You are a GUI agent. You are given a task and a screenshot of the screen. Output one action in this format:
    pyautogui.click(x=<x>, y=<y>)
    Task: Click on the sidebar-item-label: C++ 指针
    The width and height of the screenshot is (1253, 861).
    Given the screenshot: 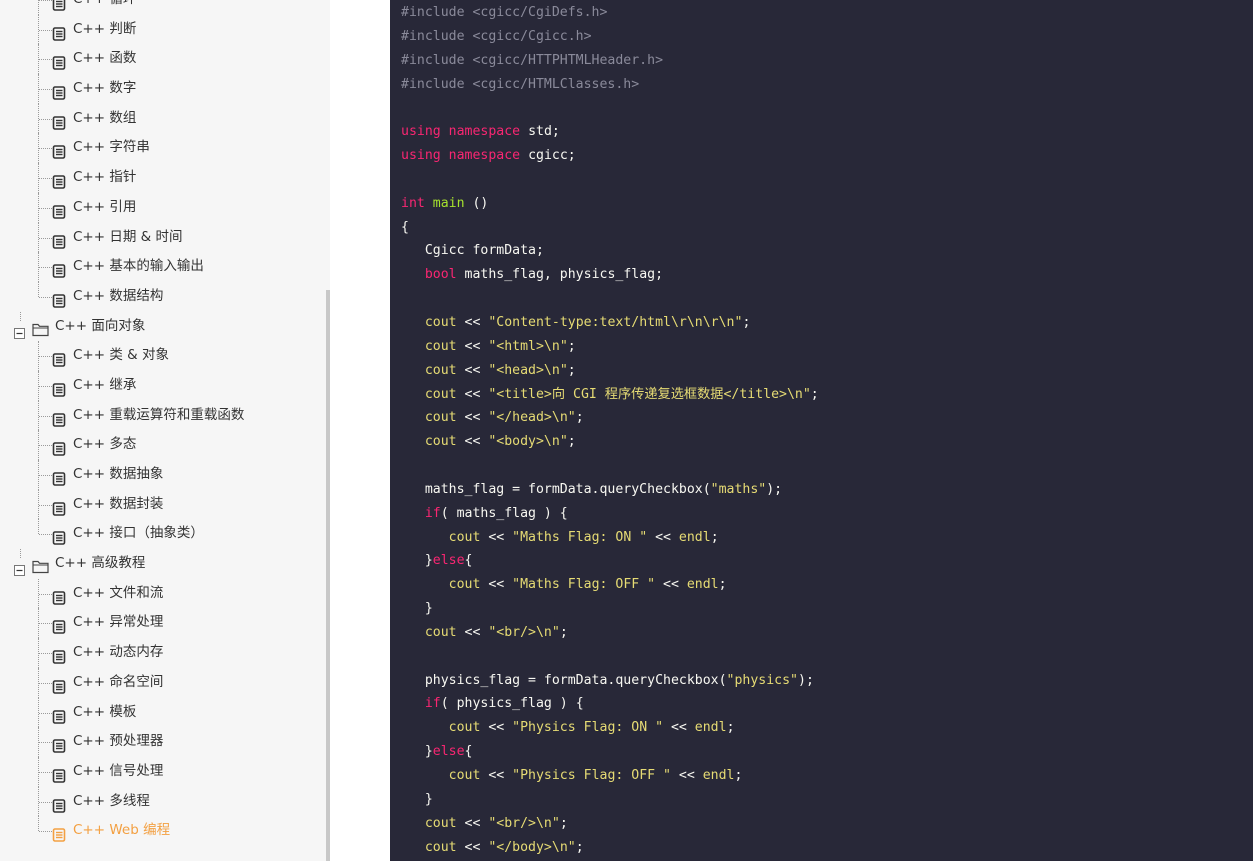 What is the action you would take?
    pyautogui.click(x=105, y=177)
    